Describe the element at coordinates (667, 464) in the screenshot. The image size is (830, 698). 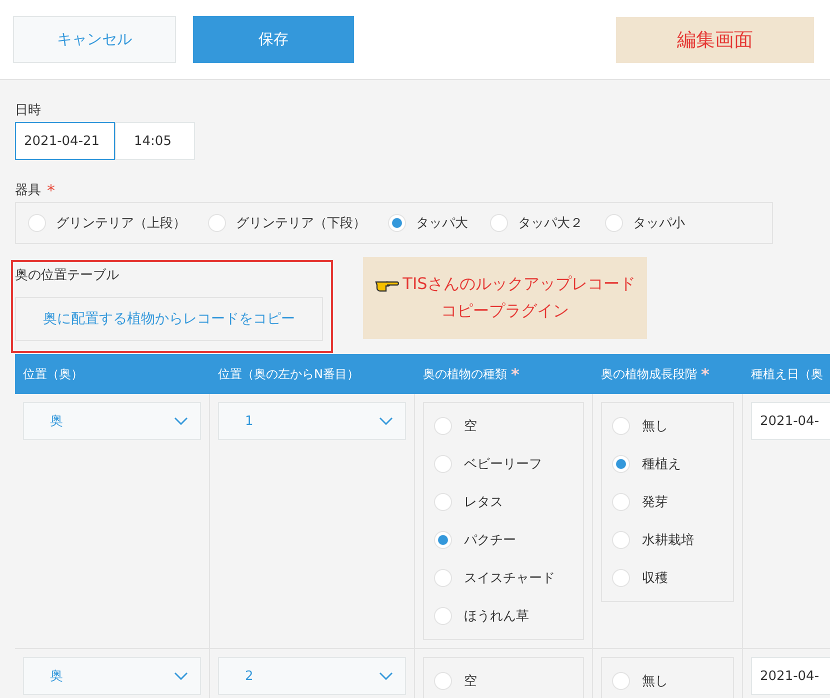
I see `radio-option: 種植え` at that location.